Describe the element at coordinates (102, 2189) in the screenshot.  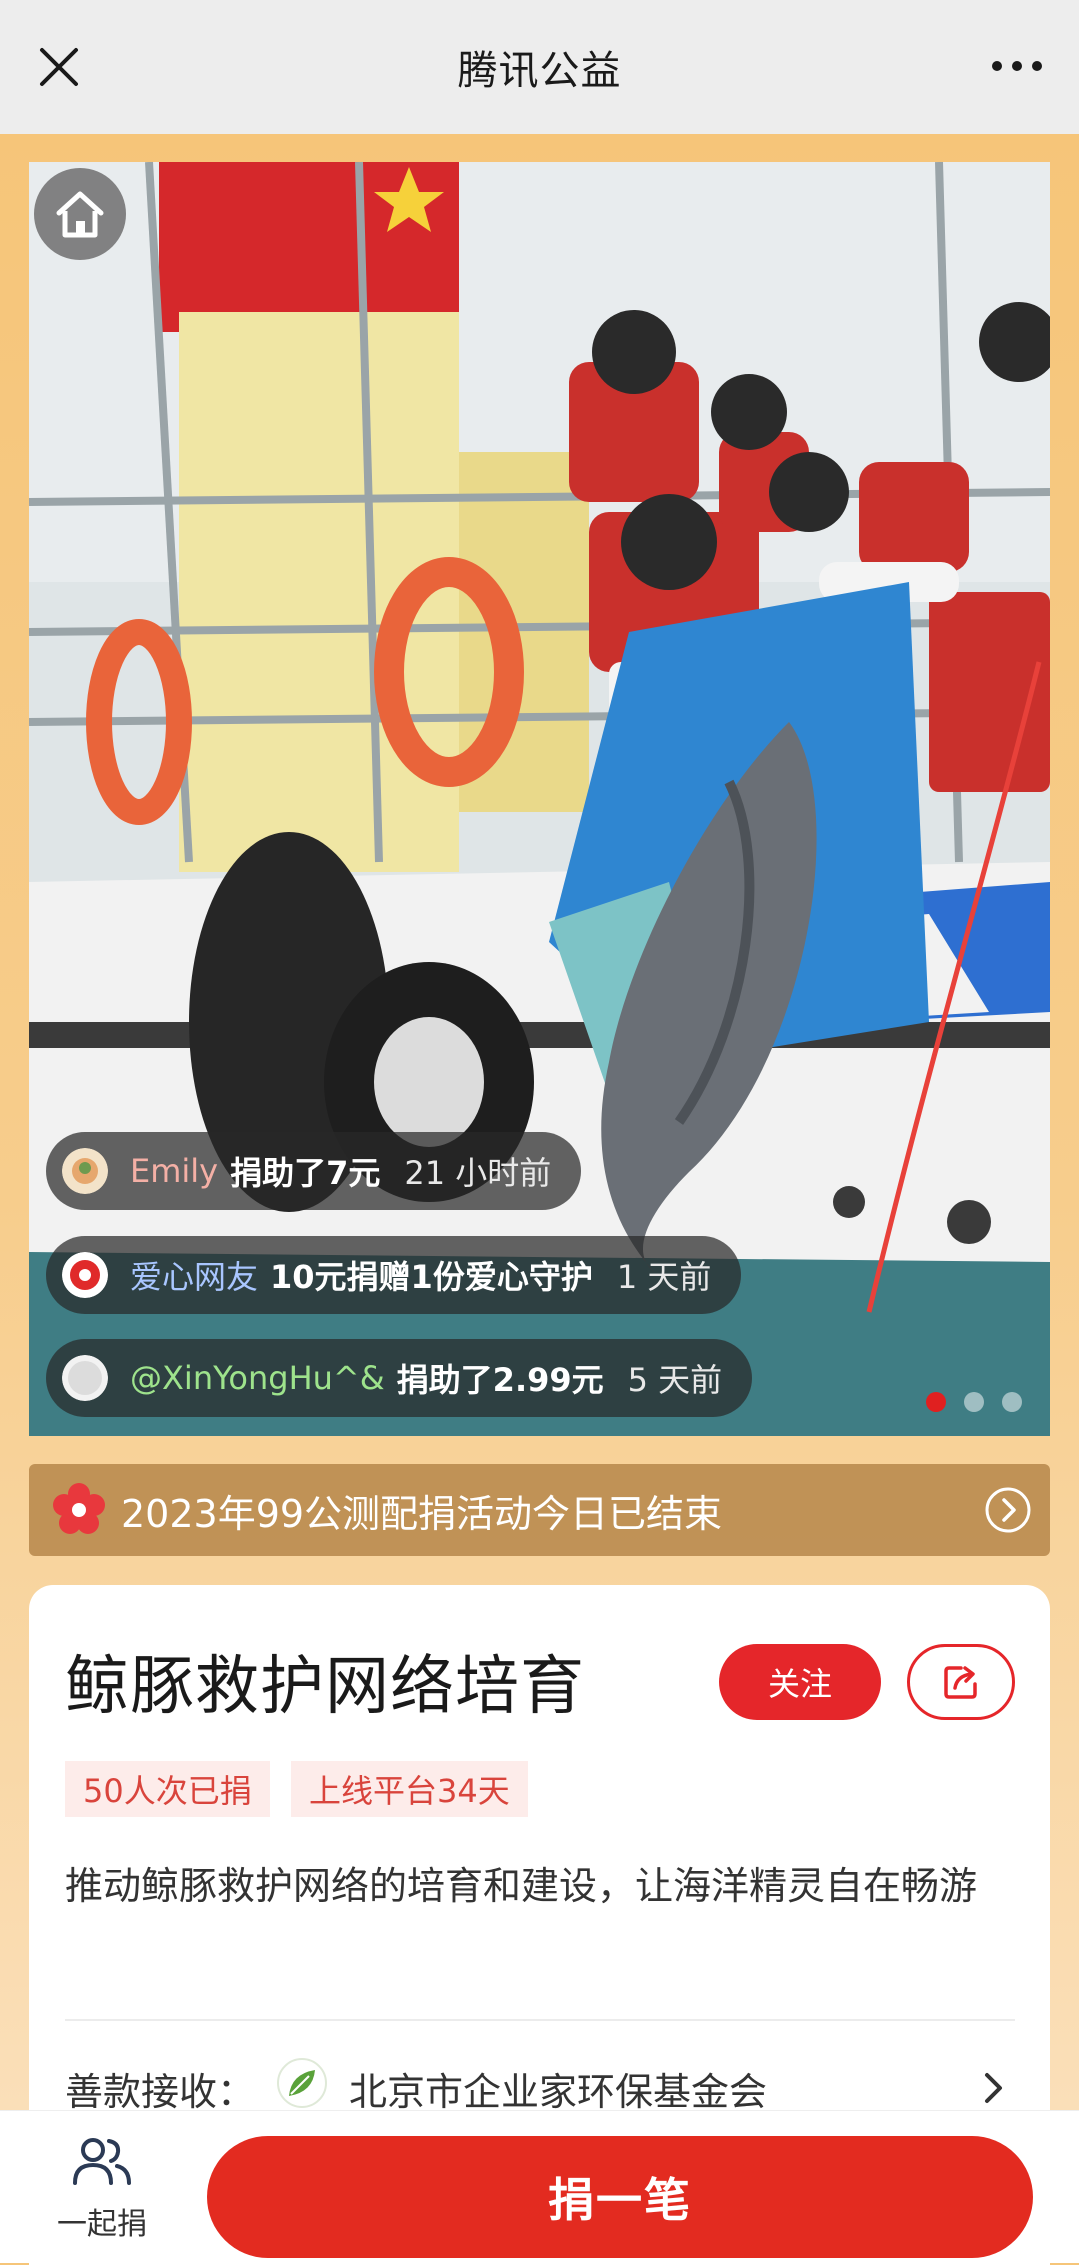
I see `donate-together-button: 一起捐` at that location.